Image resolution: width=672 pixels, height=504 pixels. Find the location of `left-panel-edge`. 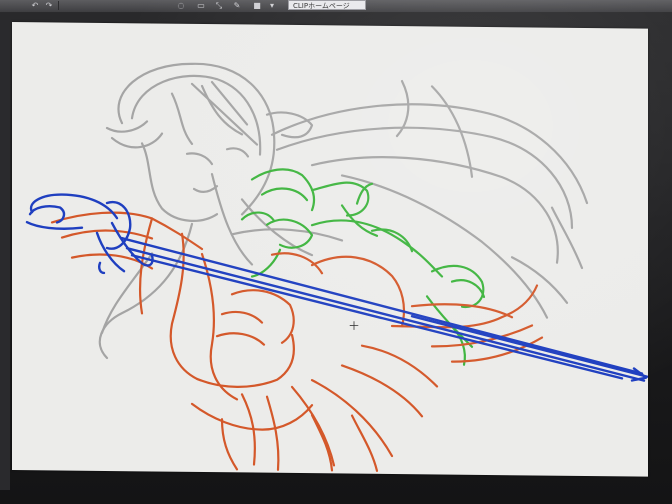

left-panel-edge is located at coordinates (5, 255).